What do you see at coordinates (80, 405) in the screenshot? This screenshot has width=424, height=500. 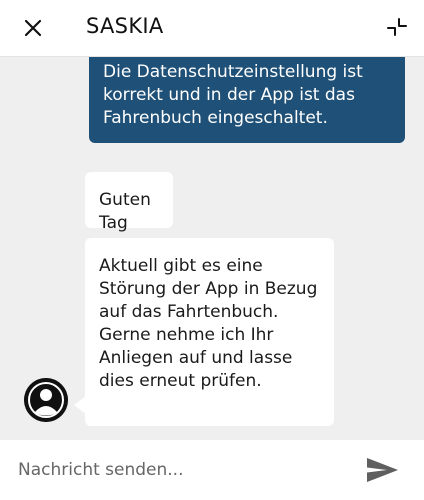 I see `bubble-tail` at bounding box center [80, 405].